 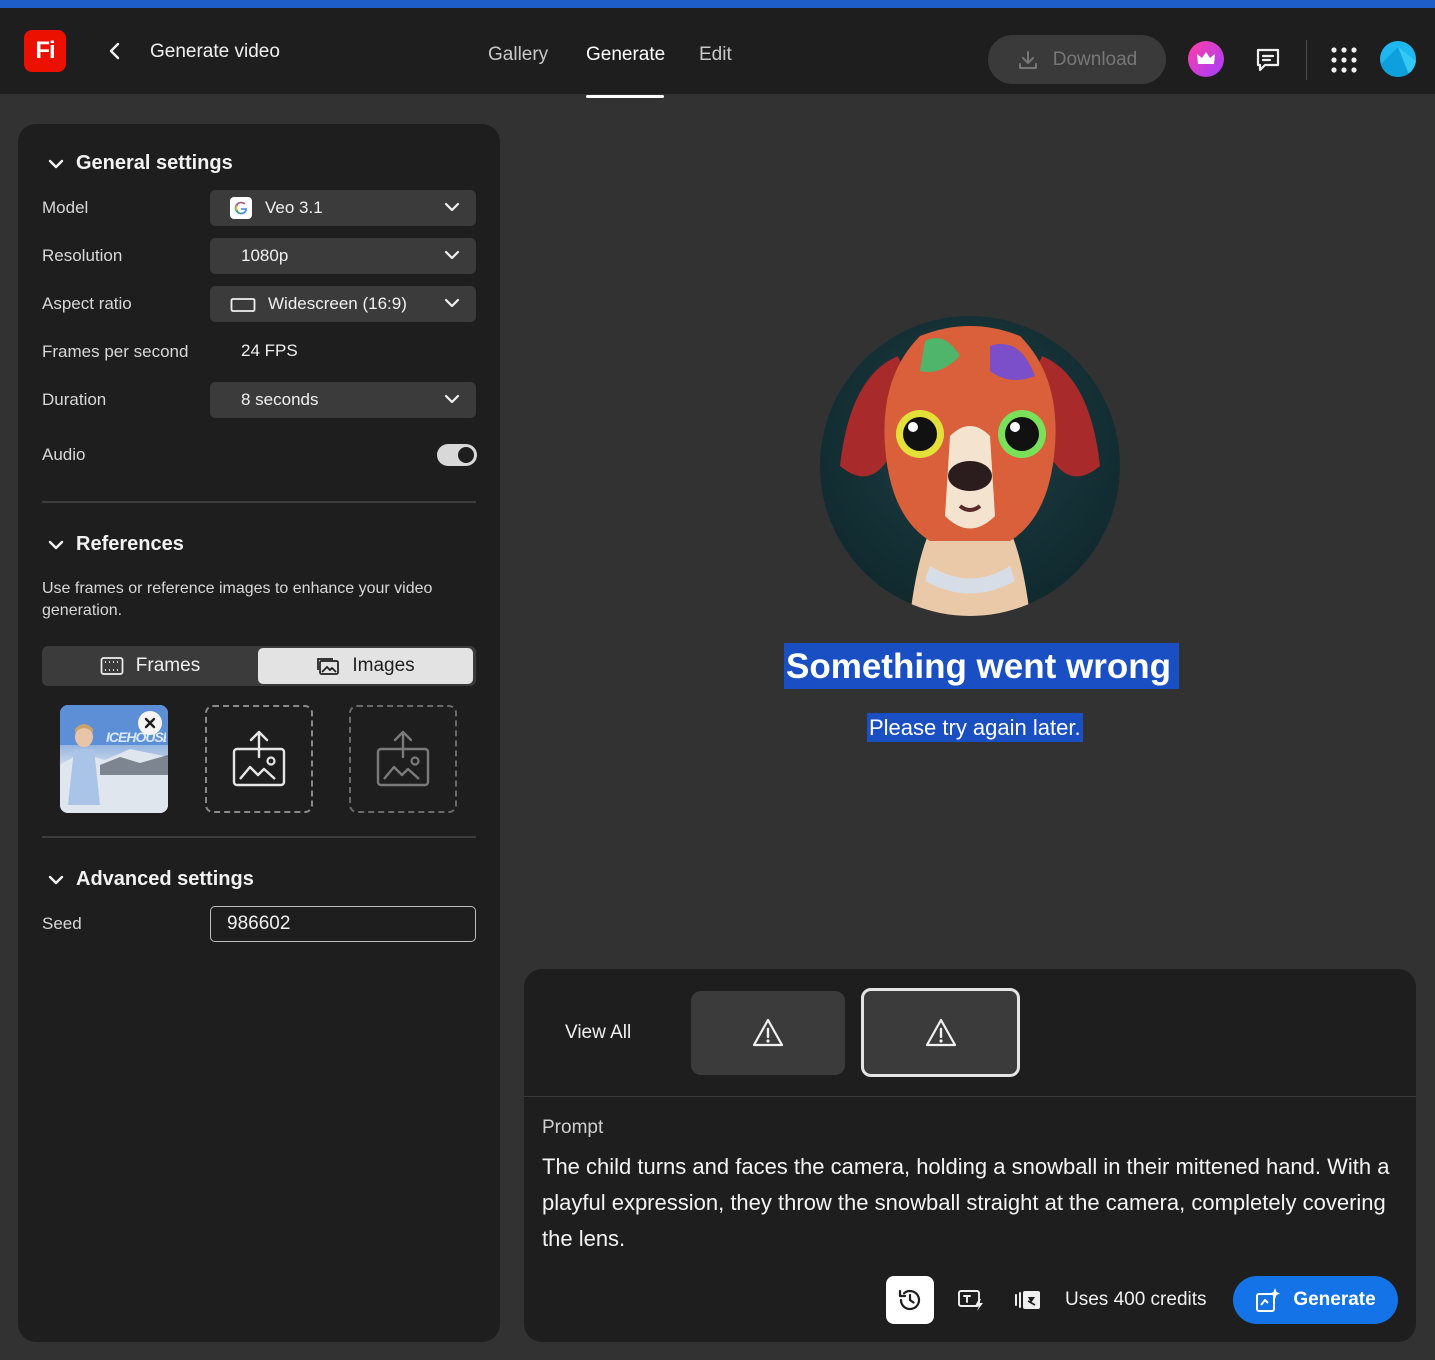 What do you see at coordinates (165, 879) in the screenshot?
I see `advanced-settings-title: Advanced settings` at bounding box center [165, 879].